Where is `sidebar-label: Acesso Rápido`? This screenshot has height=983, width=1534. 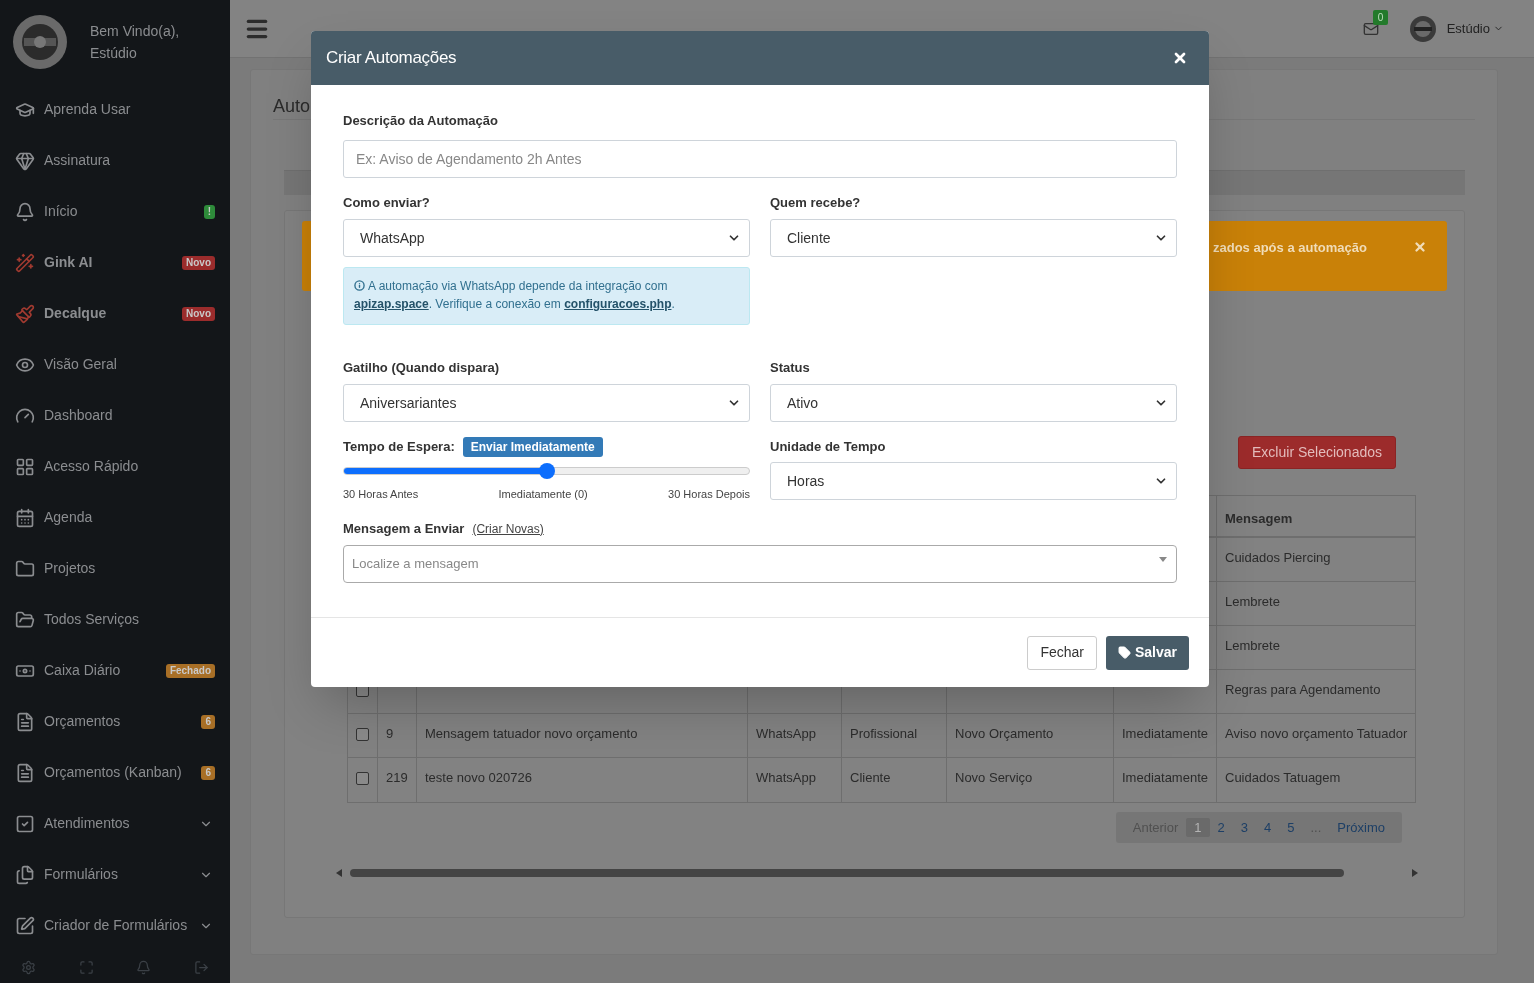 sidebar-label: Acesso Rápido is located at coordinates (92, 466).